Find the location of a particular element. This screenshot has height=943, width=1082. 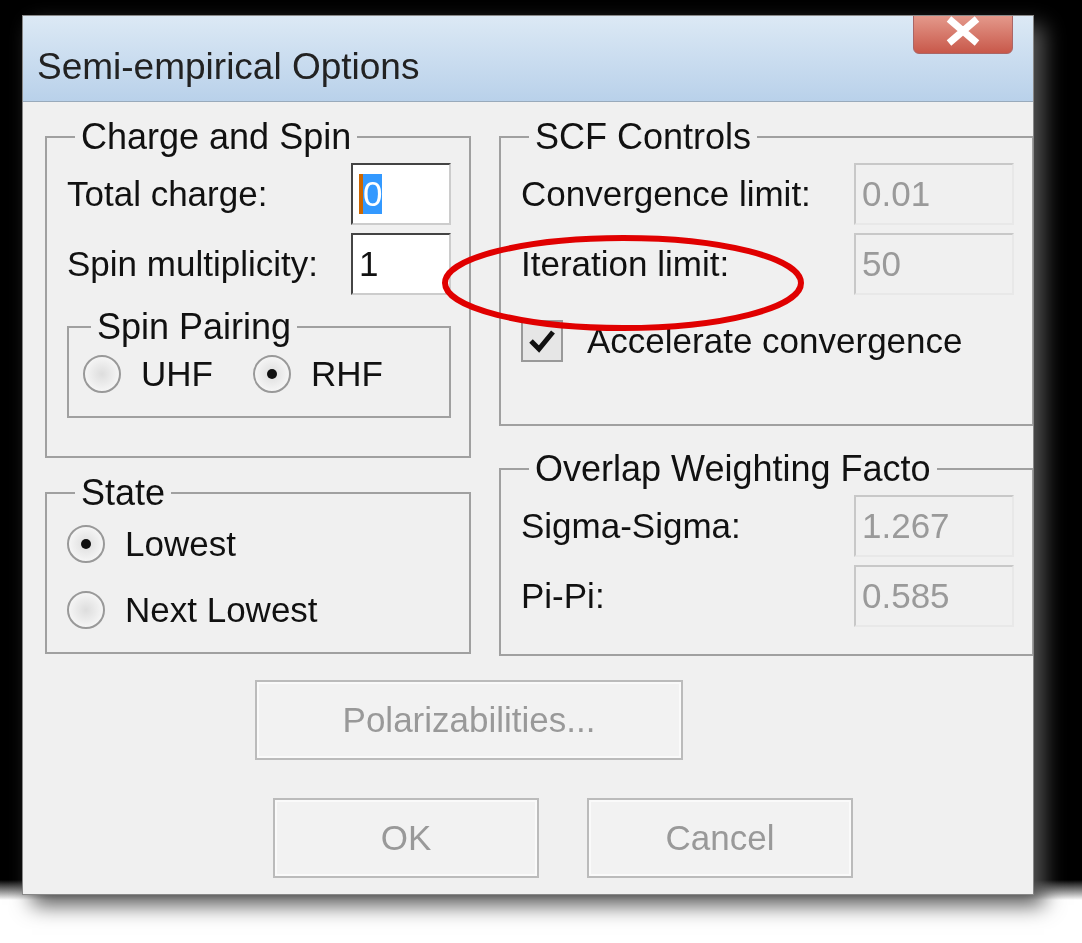

group-title: Overlap Weighting Facto is located at coordinates (733, 469).